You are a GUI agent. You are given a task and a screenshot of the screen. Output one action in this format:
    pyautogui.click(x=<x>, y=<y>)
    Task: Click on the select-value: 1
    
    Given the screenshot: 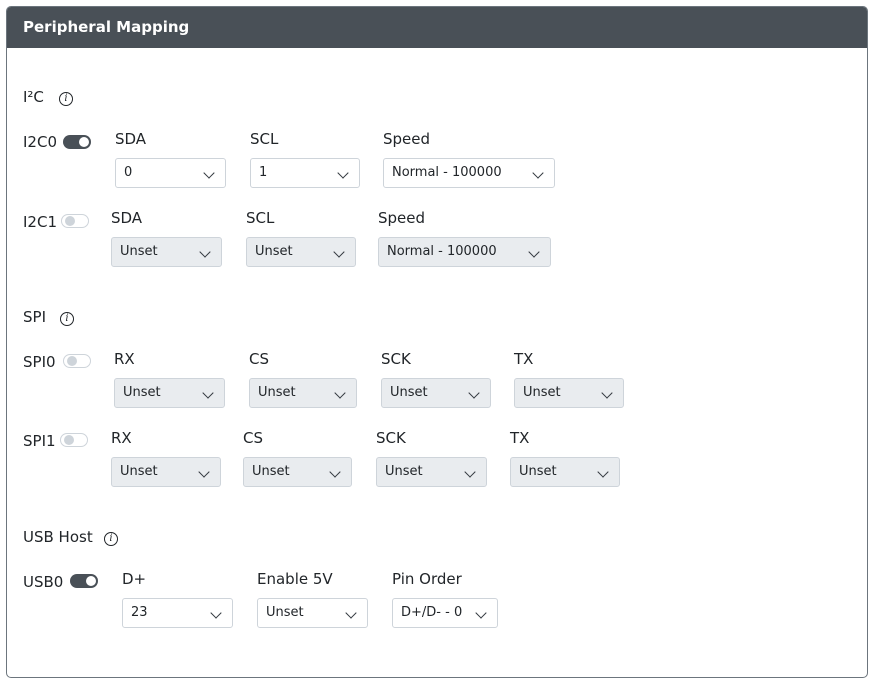 What is the action you would take?
    pyautogui.click(x=263, y=172)
    